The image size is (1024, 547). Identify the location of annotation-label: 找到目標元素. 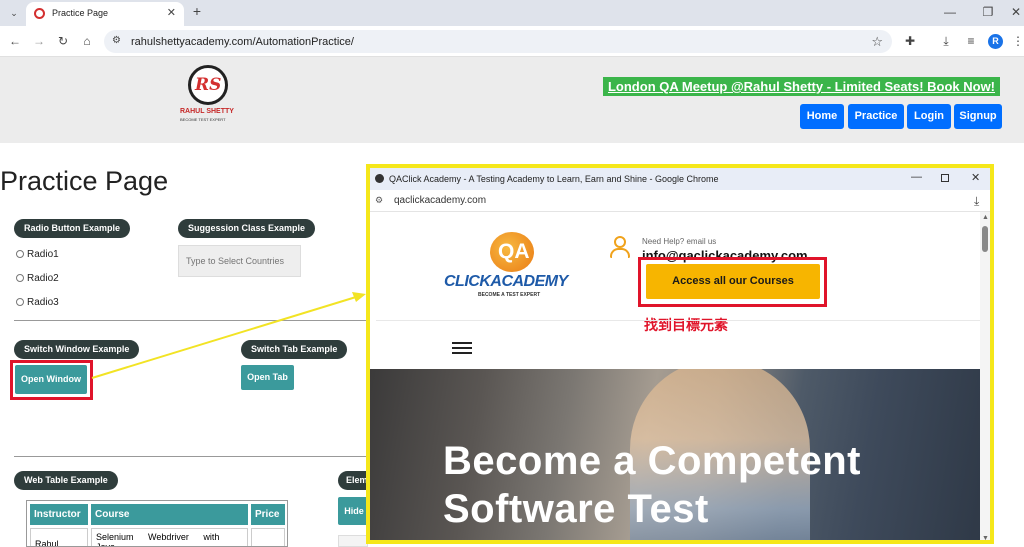
(686, 326).